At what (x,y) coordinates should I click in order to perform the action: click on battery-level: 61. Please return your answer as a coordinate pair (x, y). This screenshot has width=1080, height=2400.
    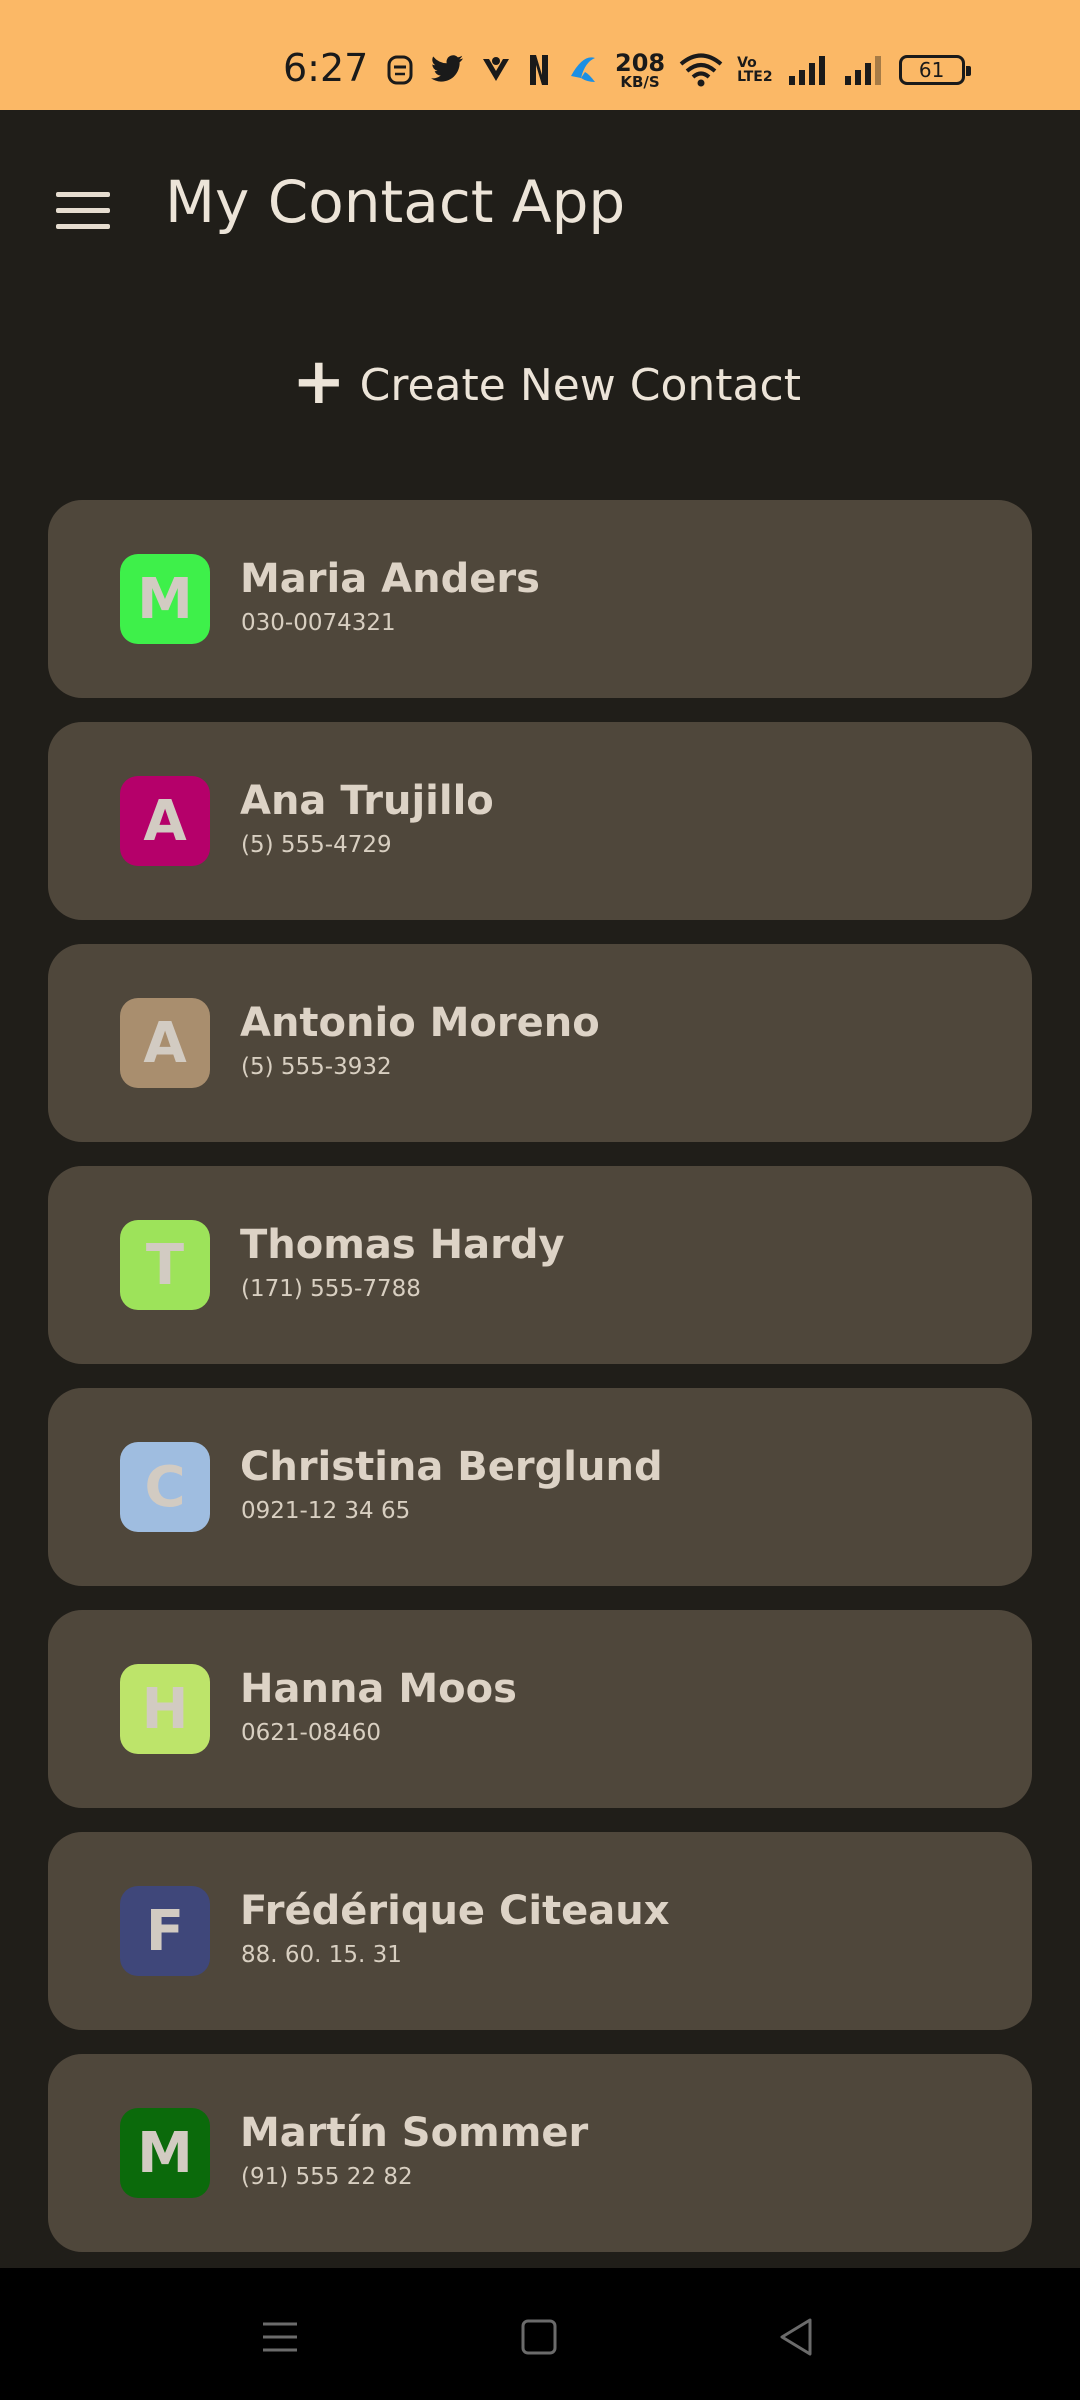
    Looking at the image, I should click on (931, 70).